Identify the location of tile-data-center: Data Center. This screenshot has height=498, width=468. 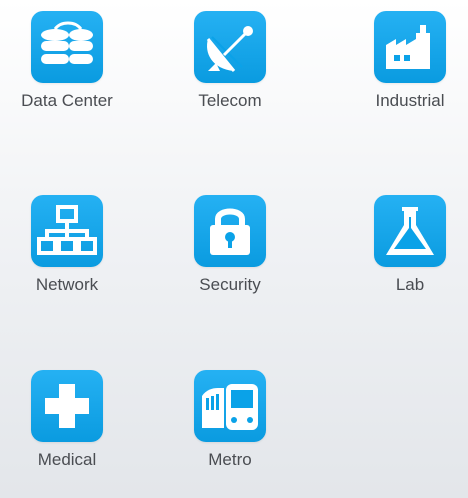
(68, 61).